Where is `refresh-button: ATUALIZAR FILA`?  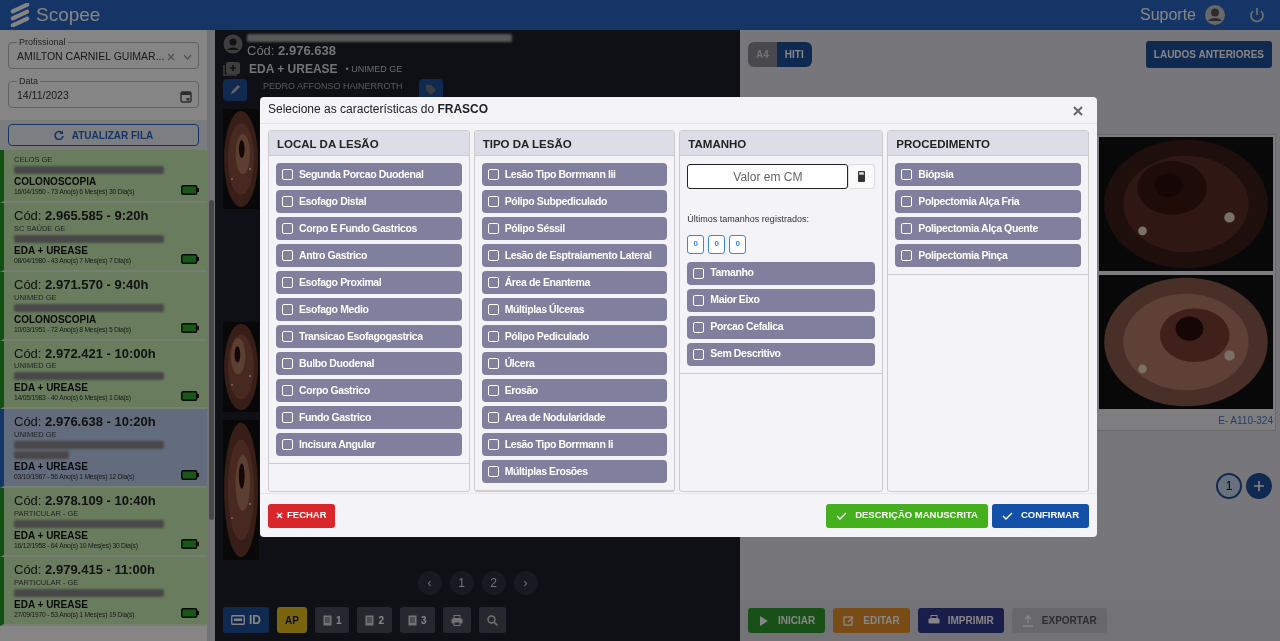
refresh-button: ATUALIZAR FILA is located at coordinates (103, 135).